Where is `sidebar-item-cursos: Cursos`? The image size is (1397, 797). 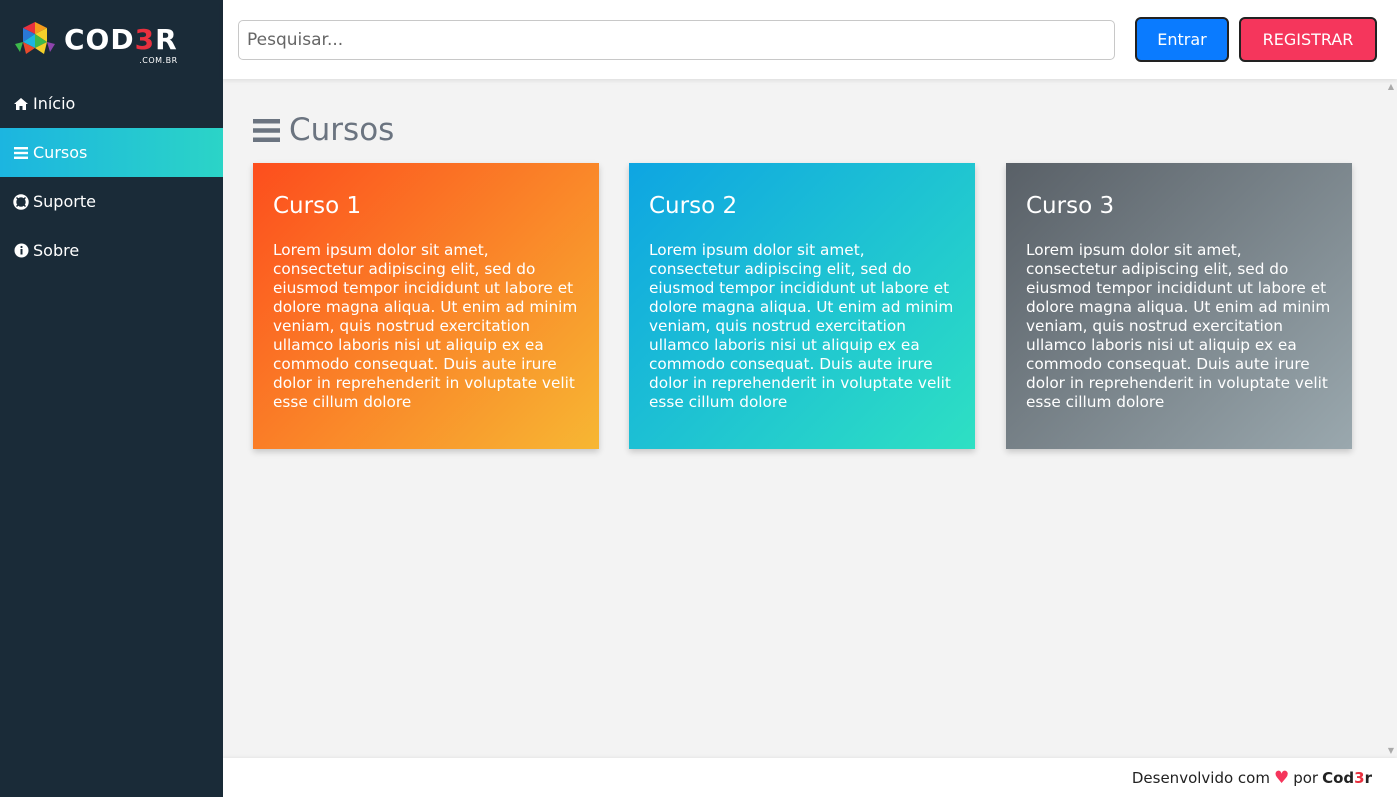 sidebar-item-cursos: Cursos is located at coordinates (111, 152).